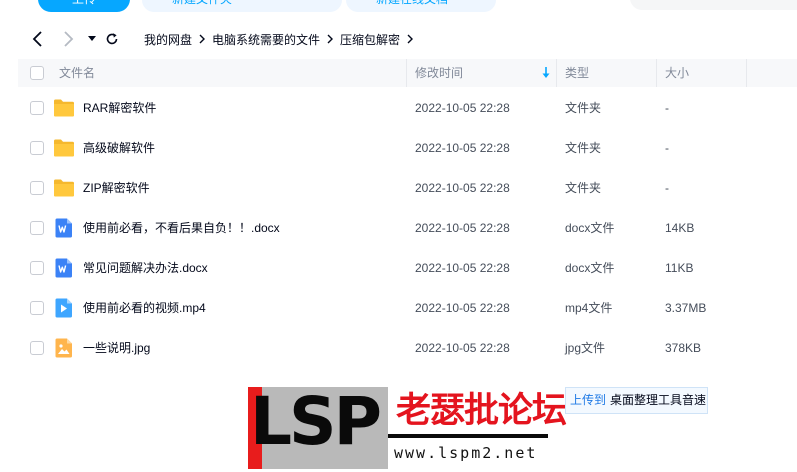 The height and width of the screenshot is (472, 797). I want to click on caret-down-icon, so click(92, 38).